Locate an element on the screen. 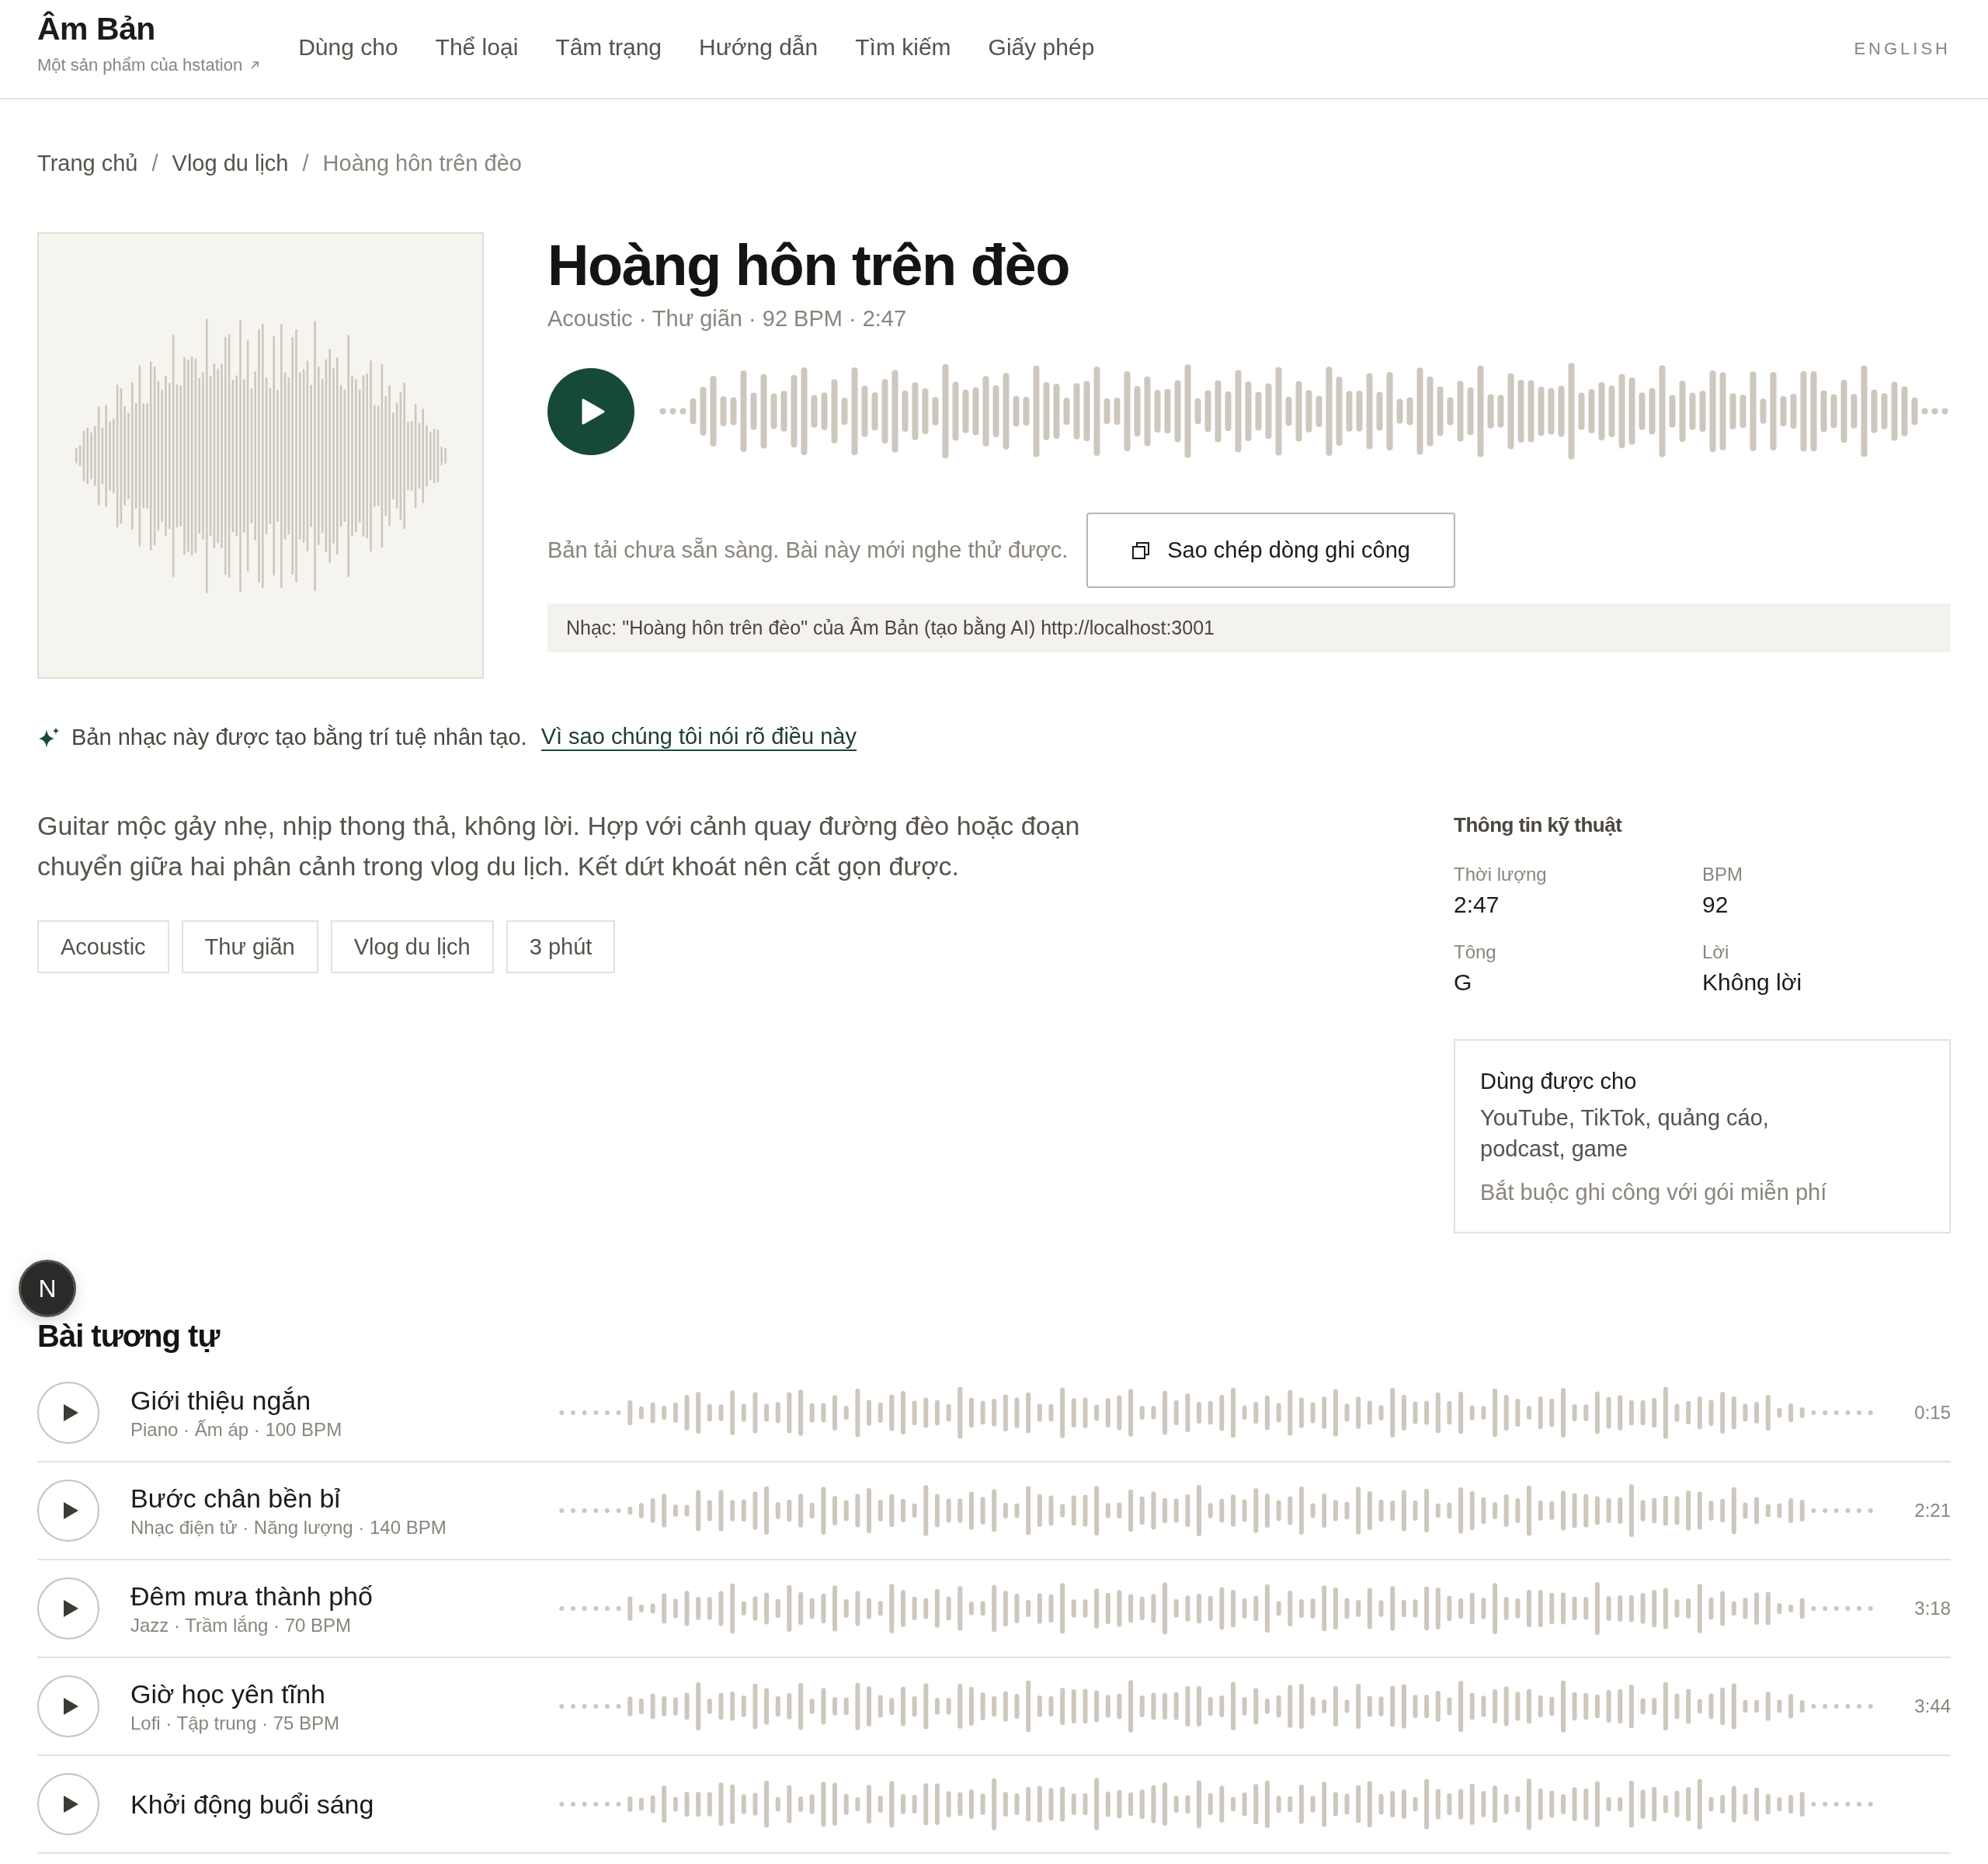 The height and width of the screenshot is (1864, 1988). field-label: Lời is located at coordinates (1716, 952).